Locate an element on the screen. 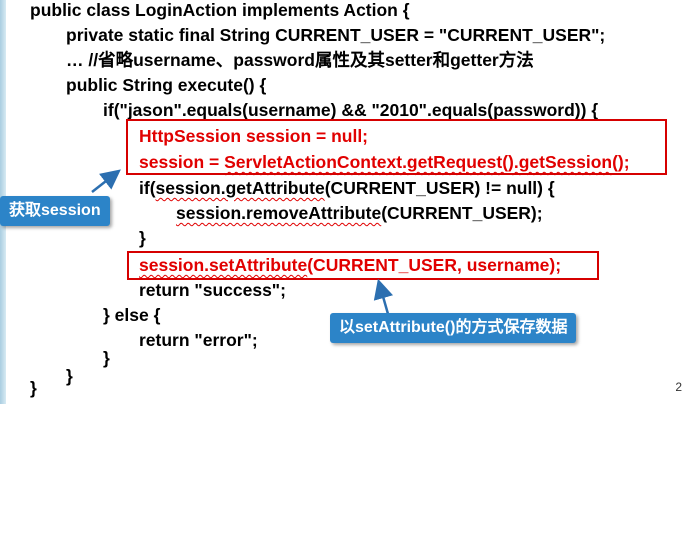 Image resolution: width=683 pixels, height=550 pixels. callout-set-attribute: 以setAttribute()的方式保存数据 is located at coordinates (453, 328).